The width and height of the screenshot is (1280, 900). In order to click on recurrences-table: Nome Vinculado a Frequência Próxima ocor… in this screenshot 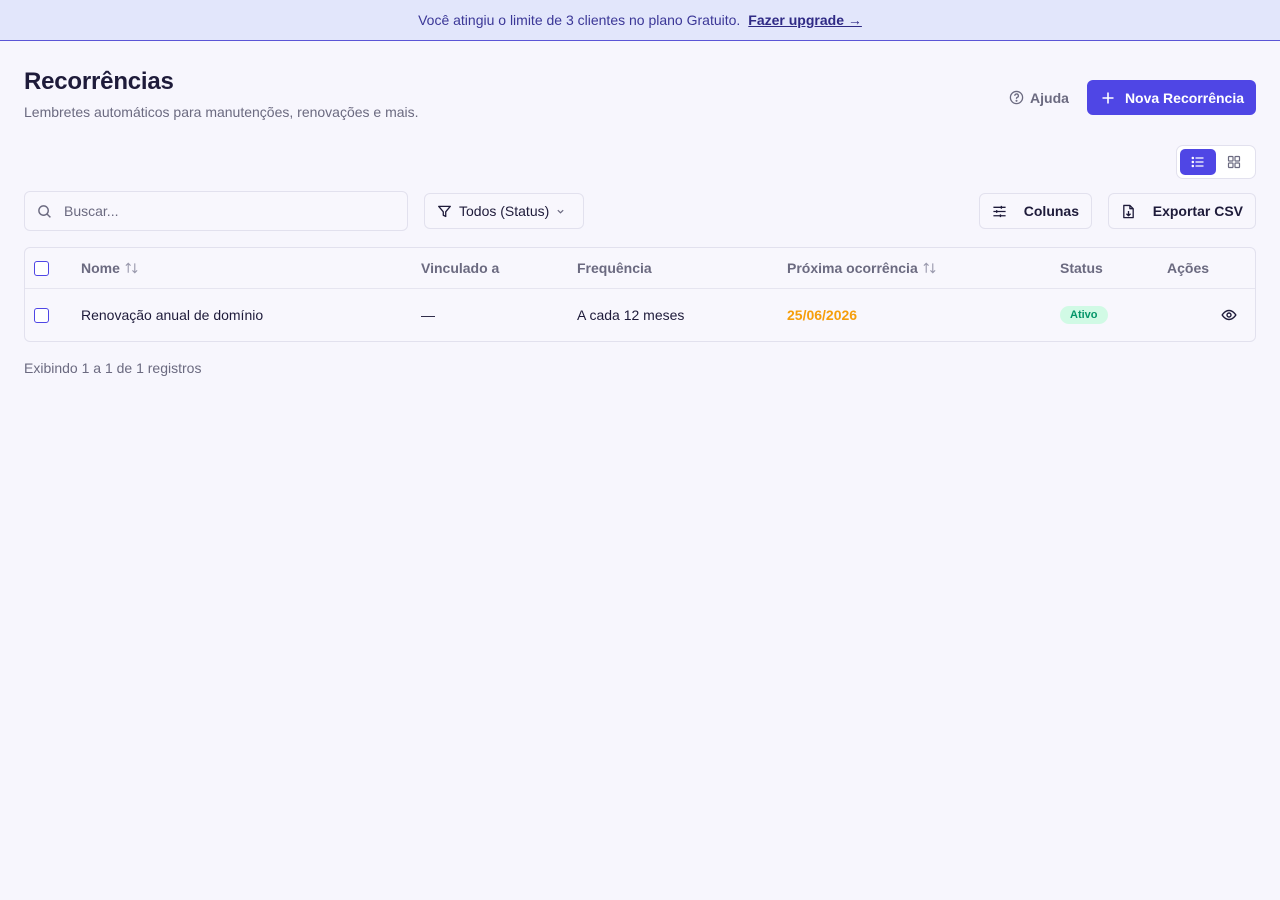, I will do `click(640, 294)`.